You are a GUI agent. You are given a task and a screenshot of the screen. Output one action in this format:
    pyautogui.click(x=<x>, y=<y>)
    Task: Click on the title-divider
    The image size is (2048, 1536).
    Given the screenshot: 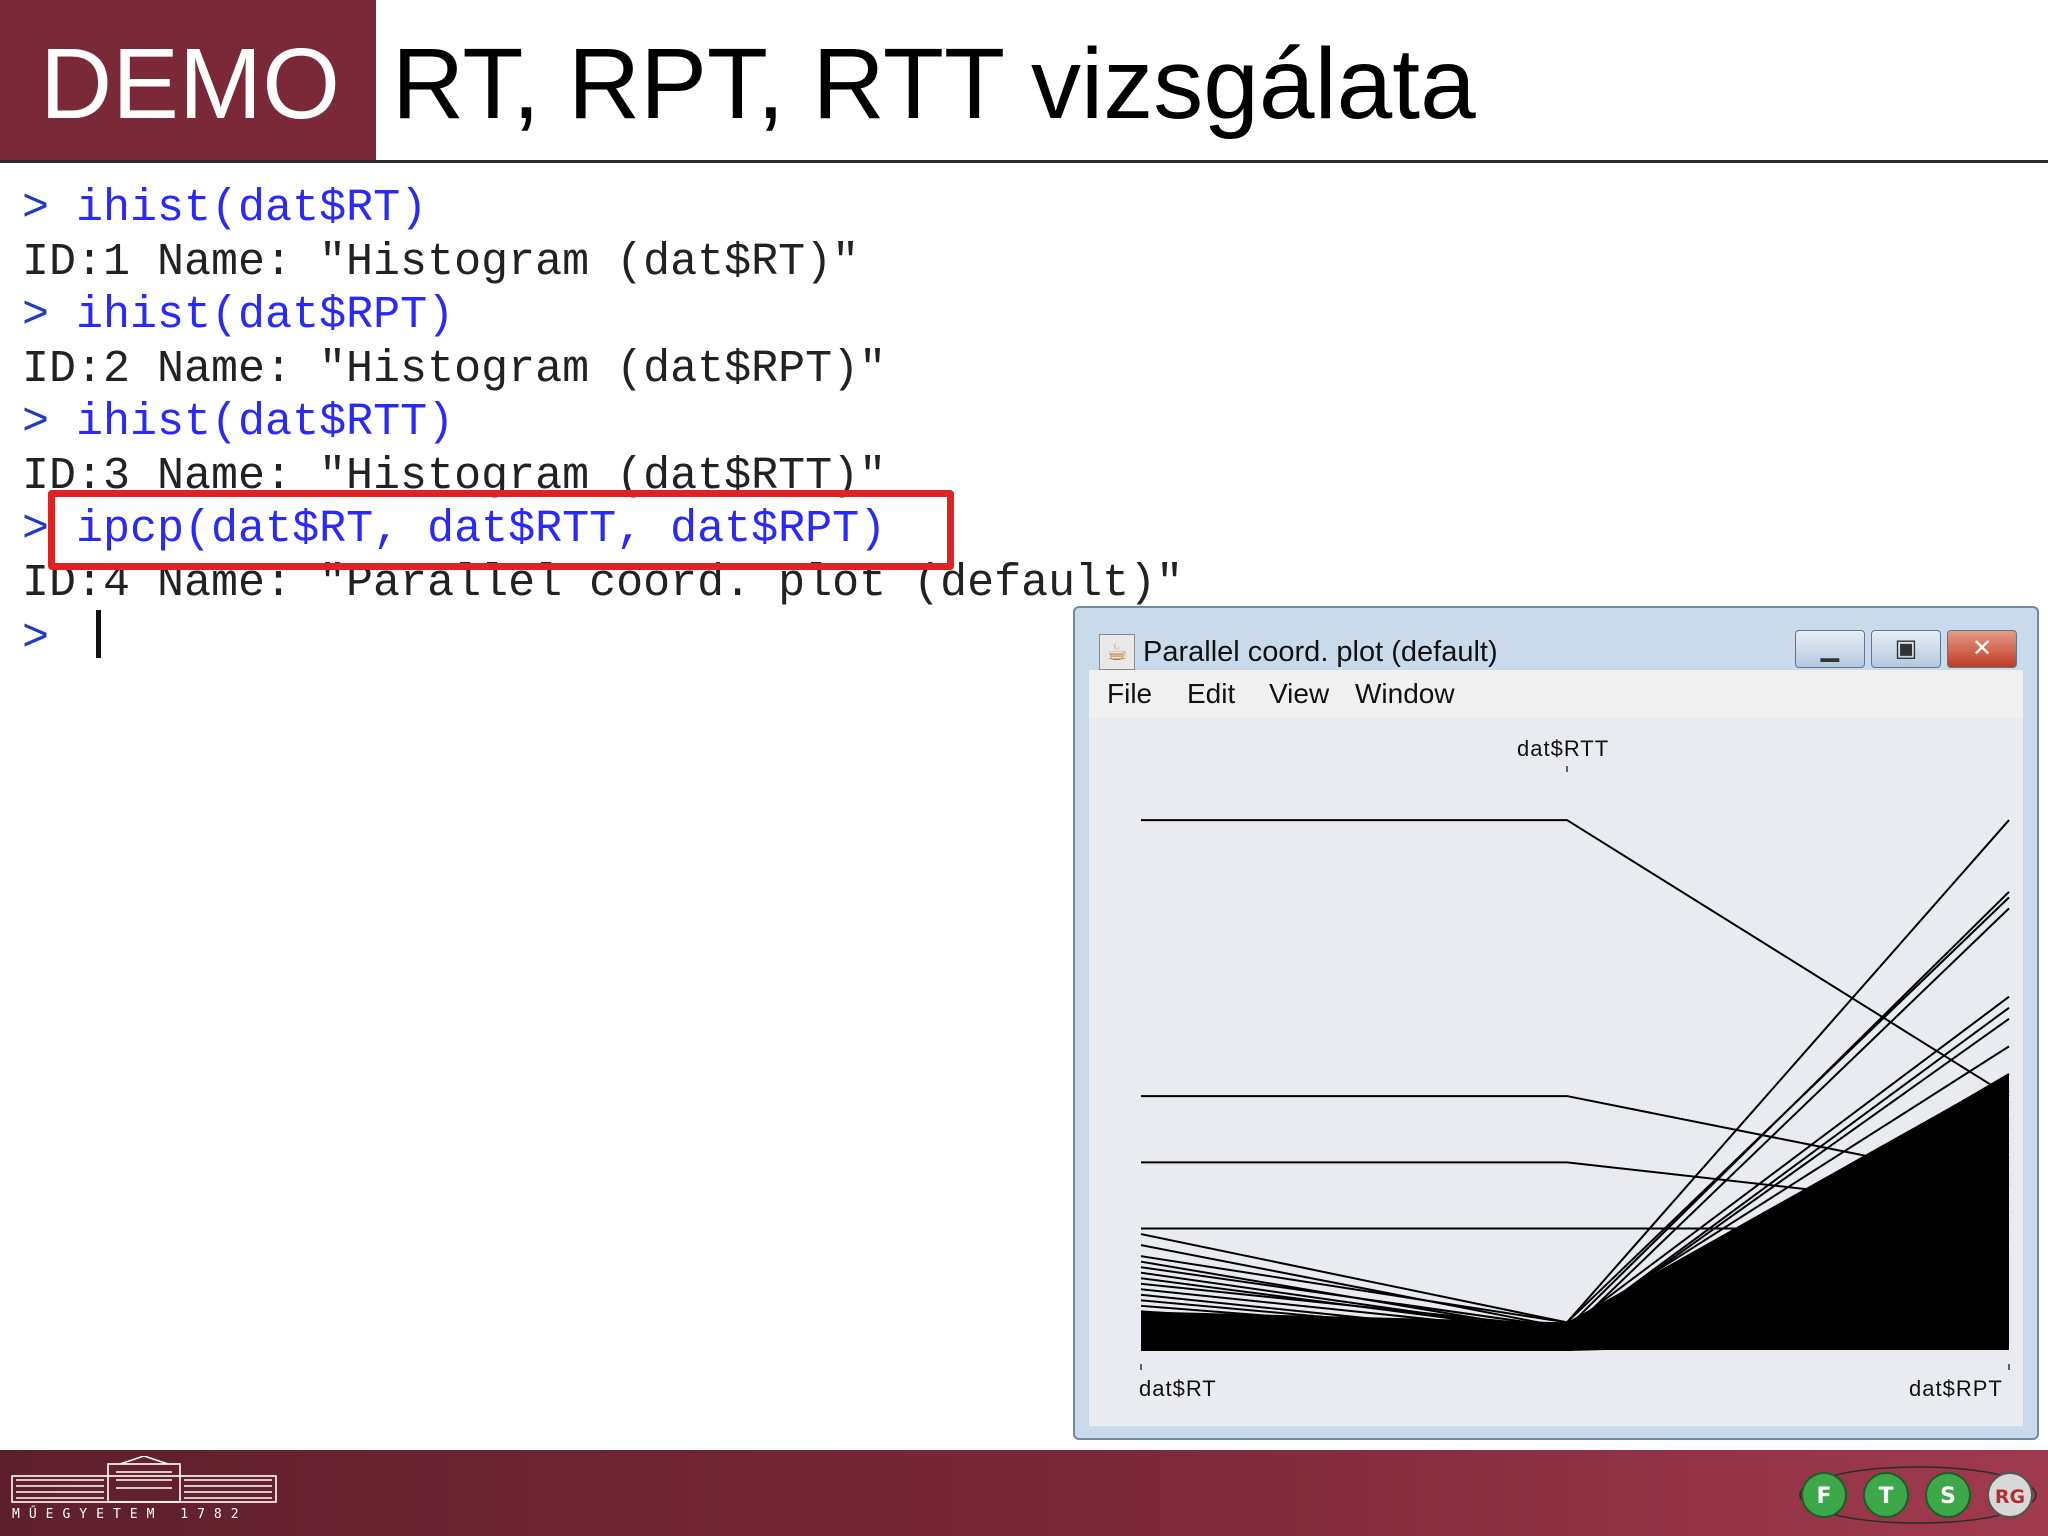 What is the action you would take?
    pyautogui.click(x=1024, y=161)
    